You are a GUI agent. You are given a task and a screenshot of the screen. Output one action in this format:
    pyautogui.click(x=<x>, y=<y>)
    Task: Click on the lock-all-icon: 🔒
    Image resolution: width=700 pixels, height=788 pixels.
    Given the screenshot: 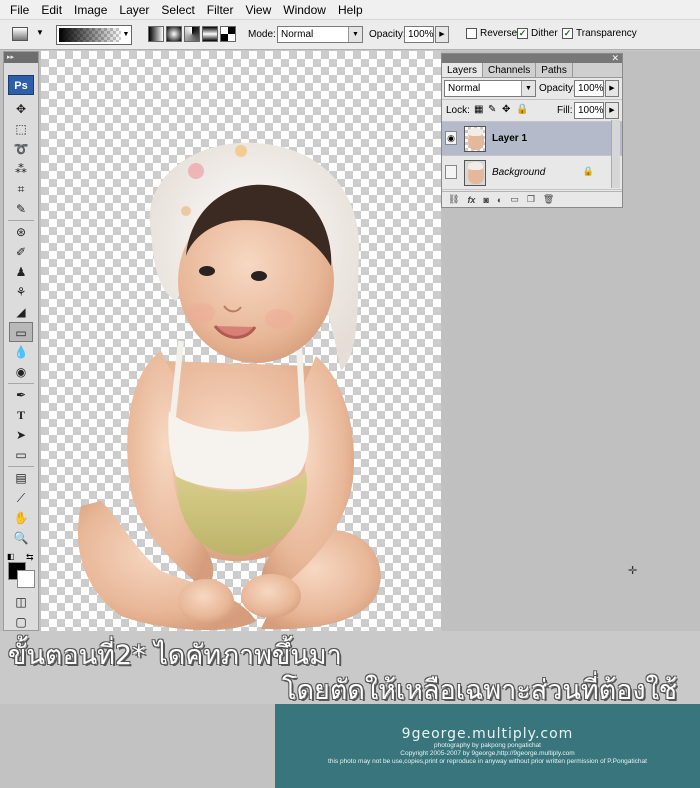 What is the action you would take?
    pyautogui.click(x=522, y=109)
    